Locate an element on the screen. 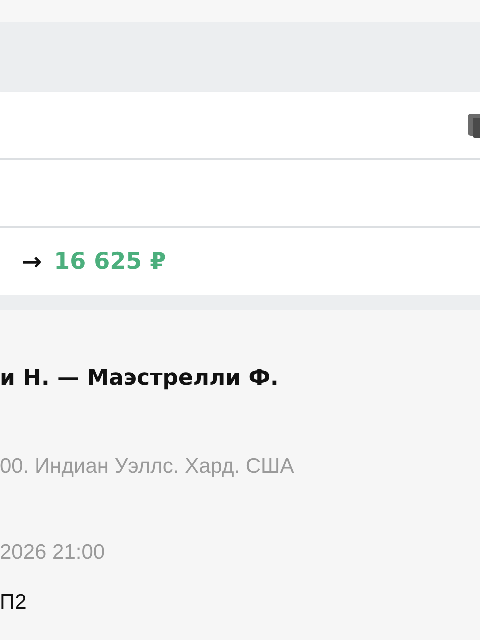 The image size is (480, 640). tournament-text: 00. Индиан Уэллс. Хард. США is located at coordinates (148, 467).